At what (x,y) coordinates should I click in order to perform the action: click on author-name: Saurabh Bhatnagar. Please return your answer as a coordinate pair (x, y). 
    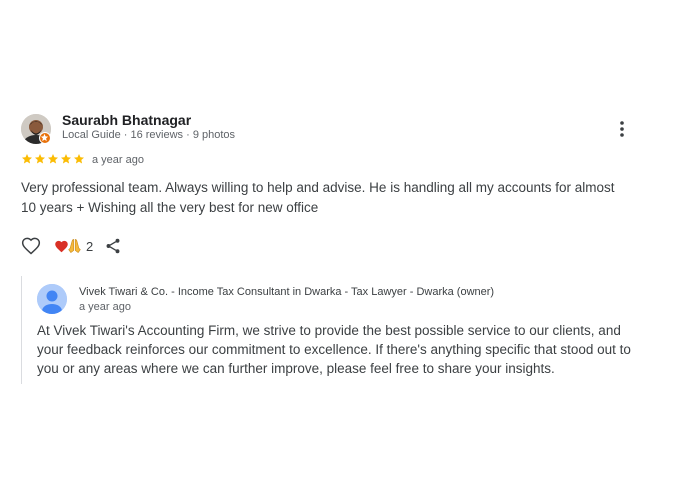
    Looking at the image, I should click on (126, 120).